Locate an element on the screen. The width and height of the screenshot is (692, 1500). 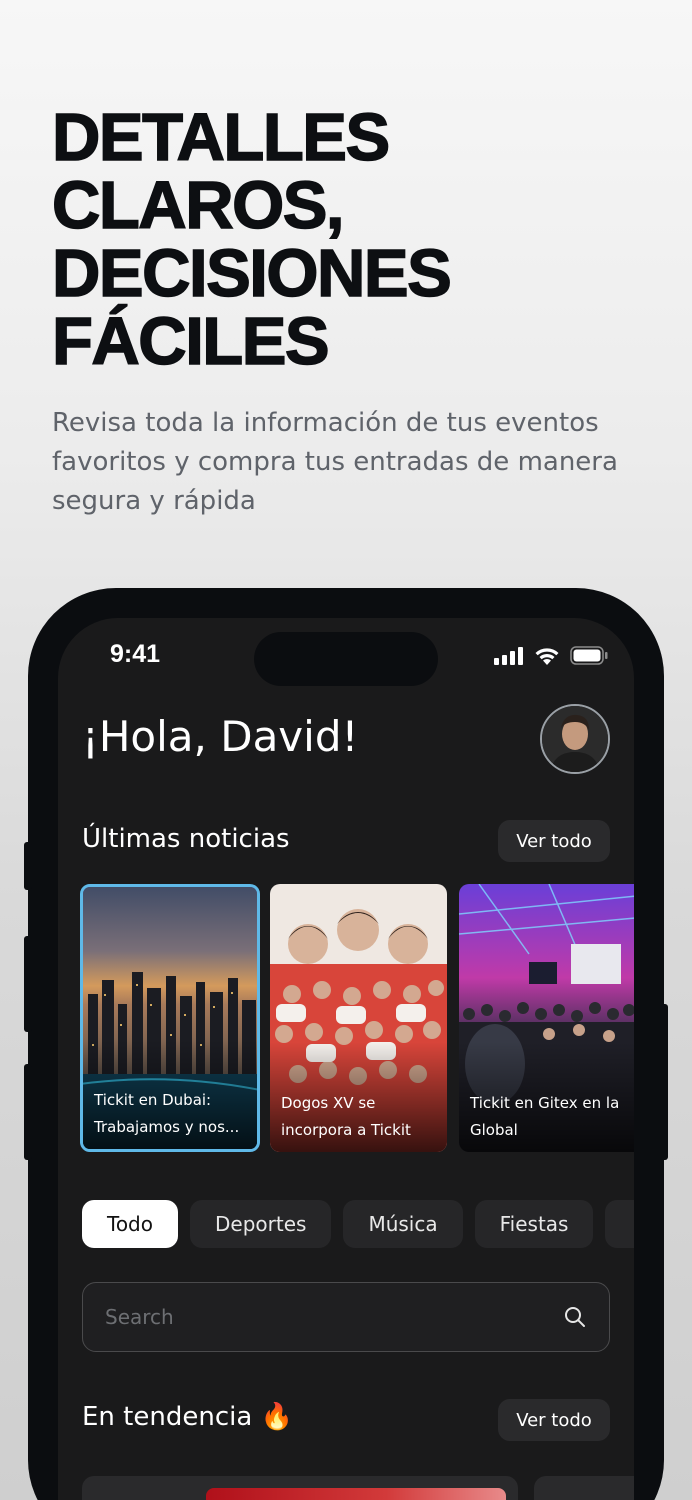
trending-see-all-button: Ver todo is located at coordinates (554, 1420).